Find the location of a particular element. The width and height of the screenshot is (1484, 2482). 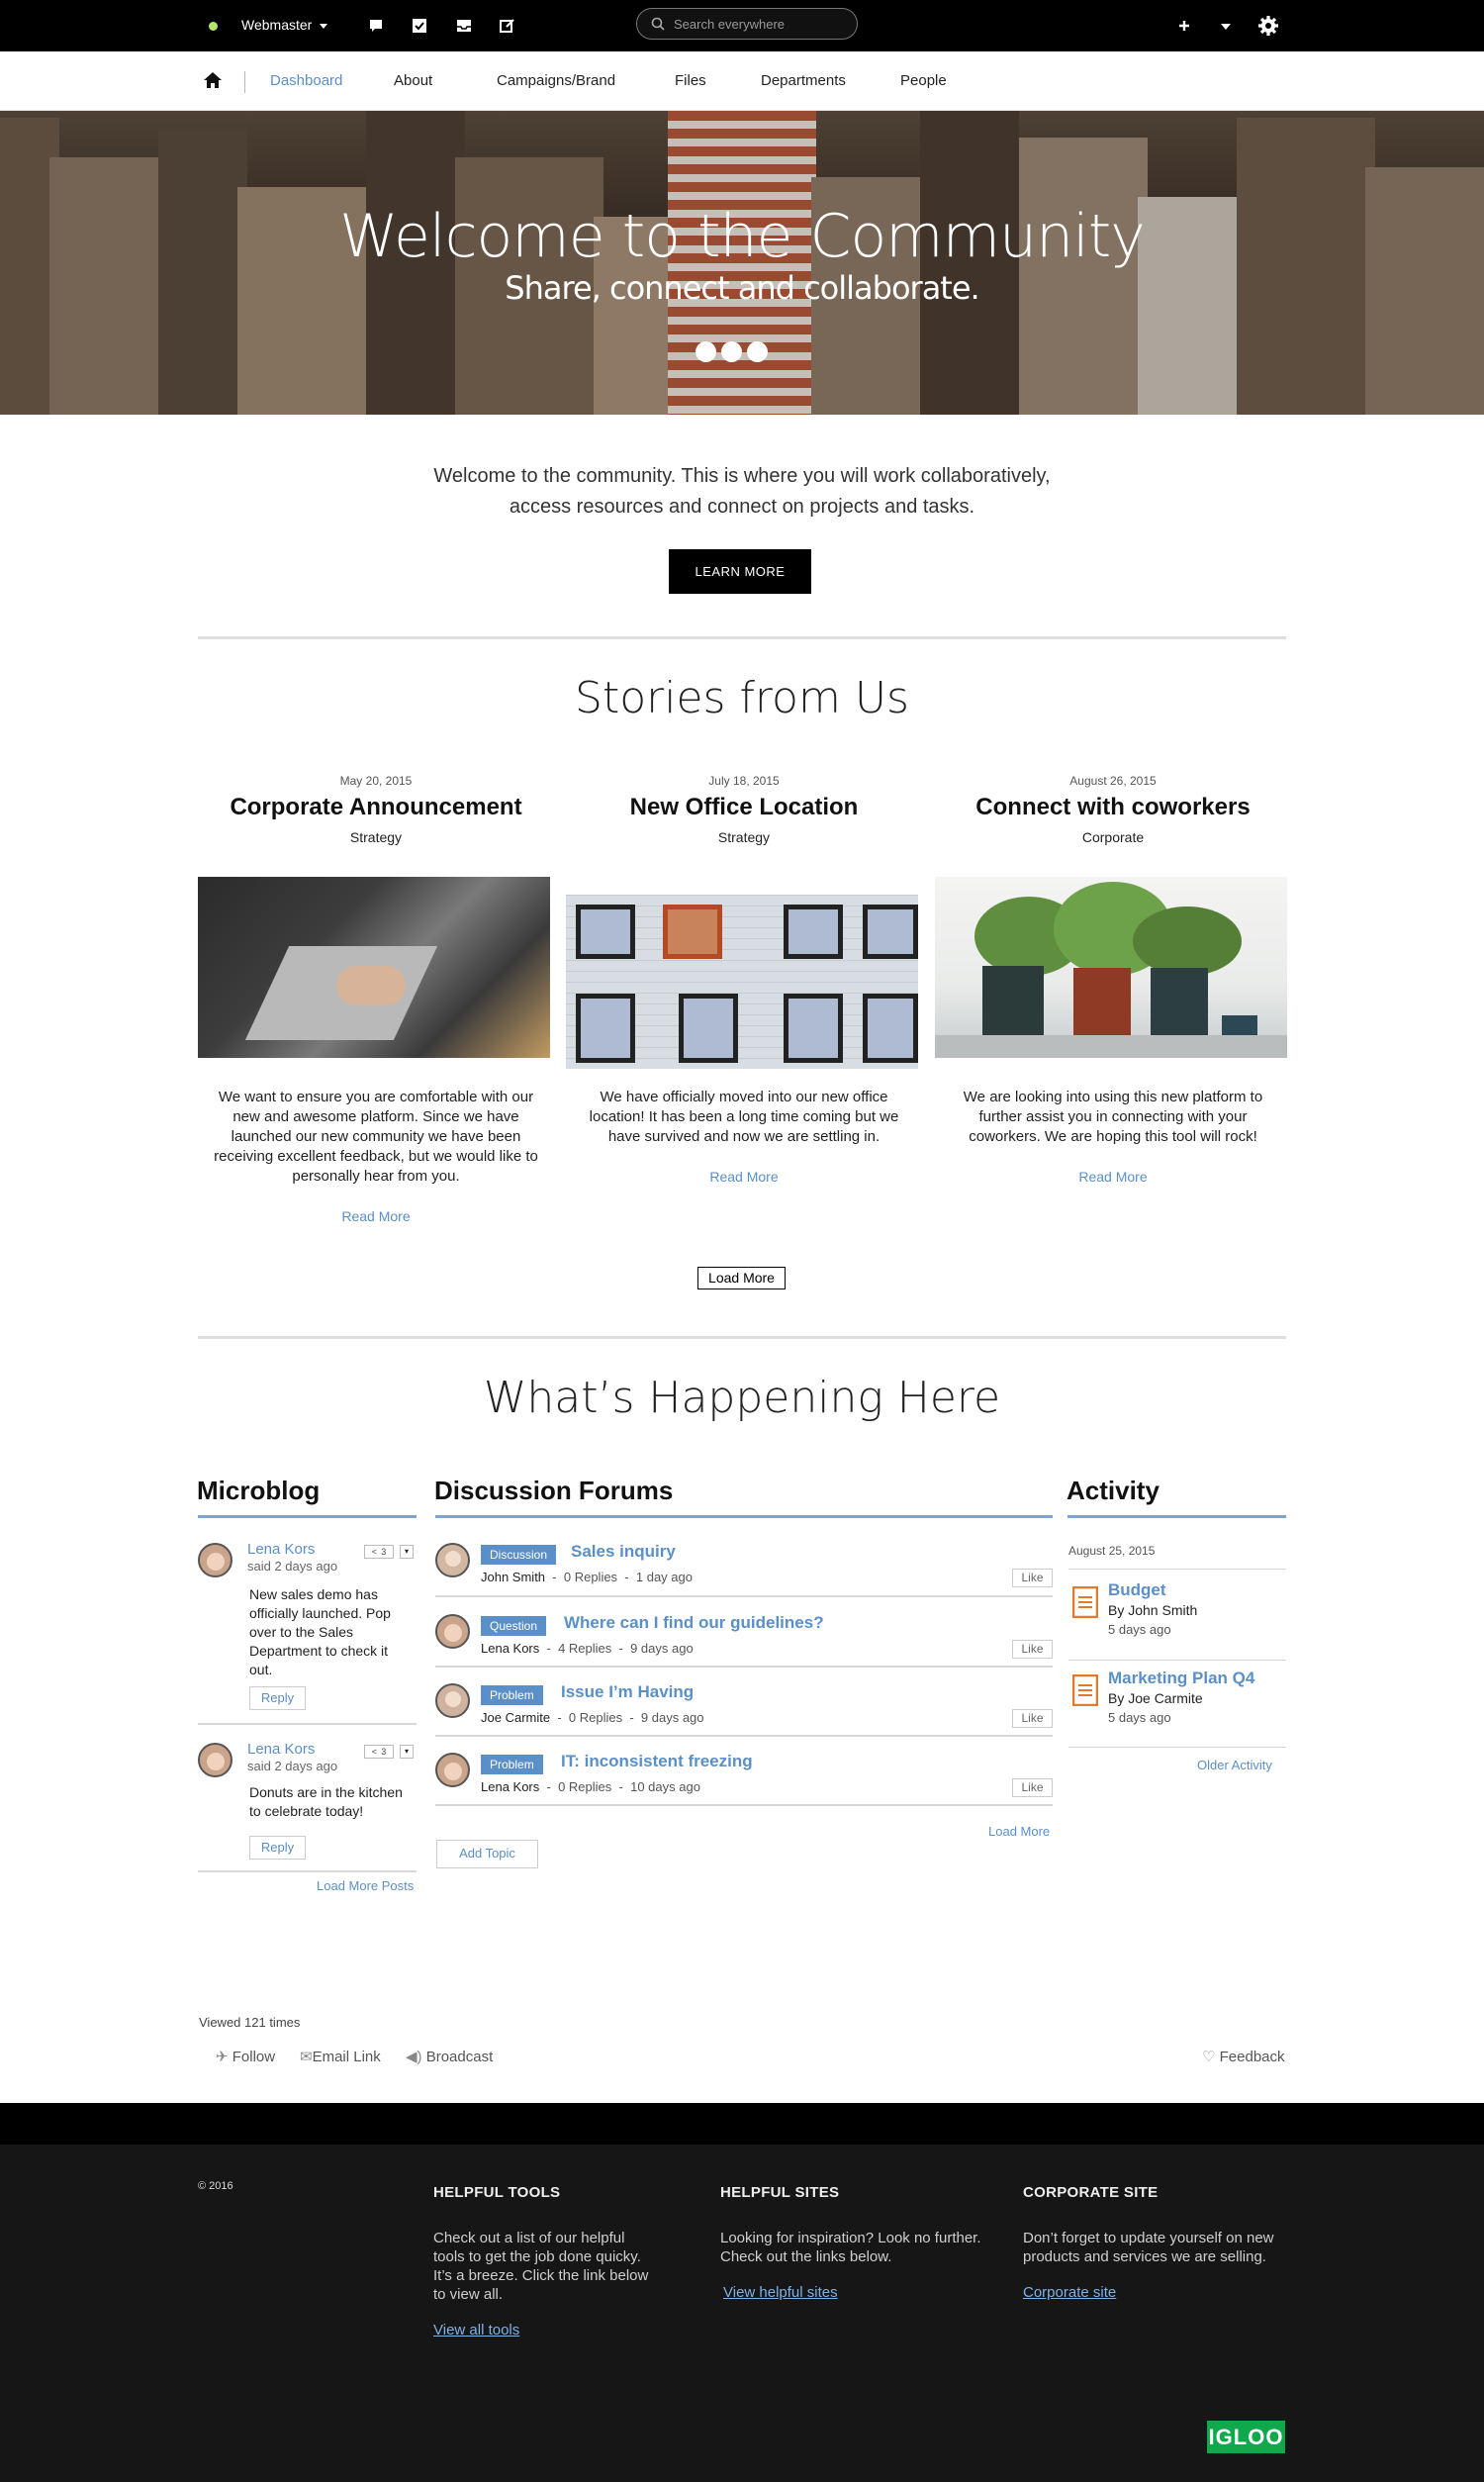

topic-title: Where can I find our guidelines? is located at coordinates (694, 1623).